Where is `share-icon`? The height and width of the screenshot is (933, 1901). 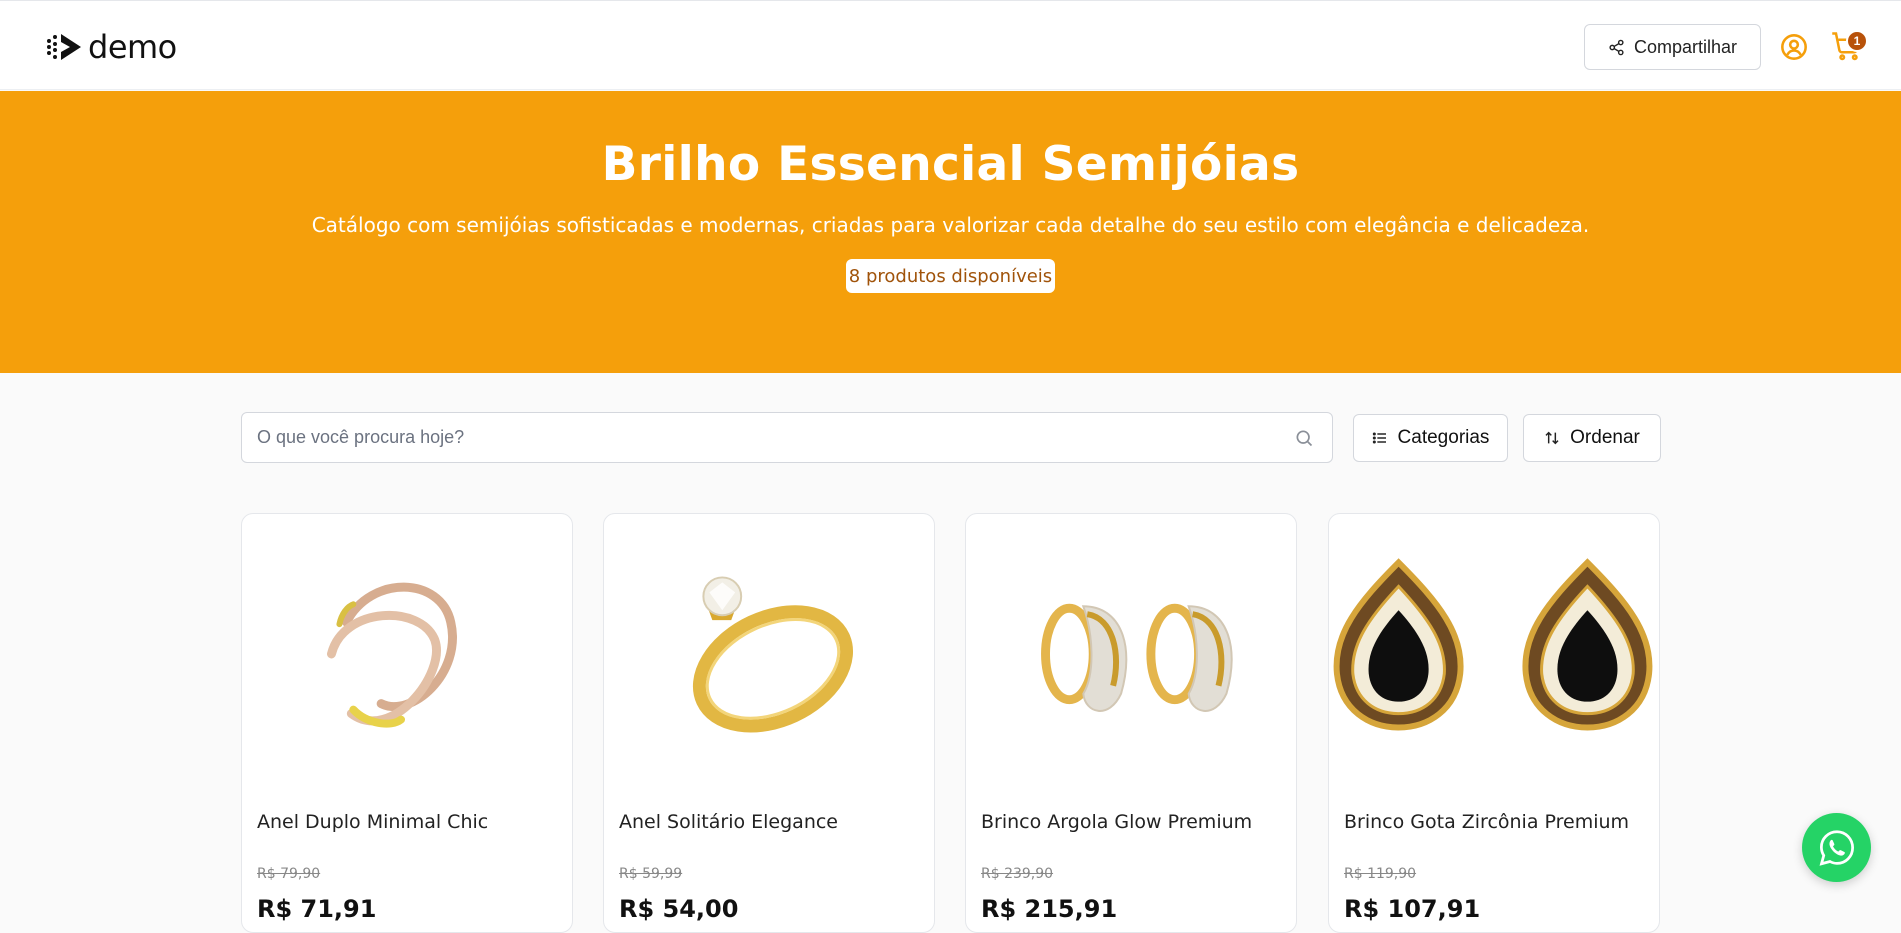 share-icon is located at coordinates (1616, 47).